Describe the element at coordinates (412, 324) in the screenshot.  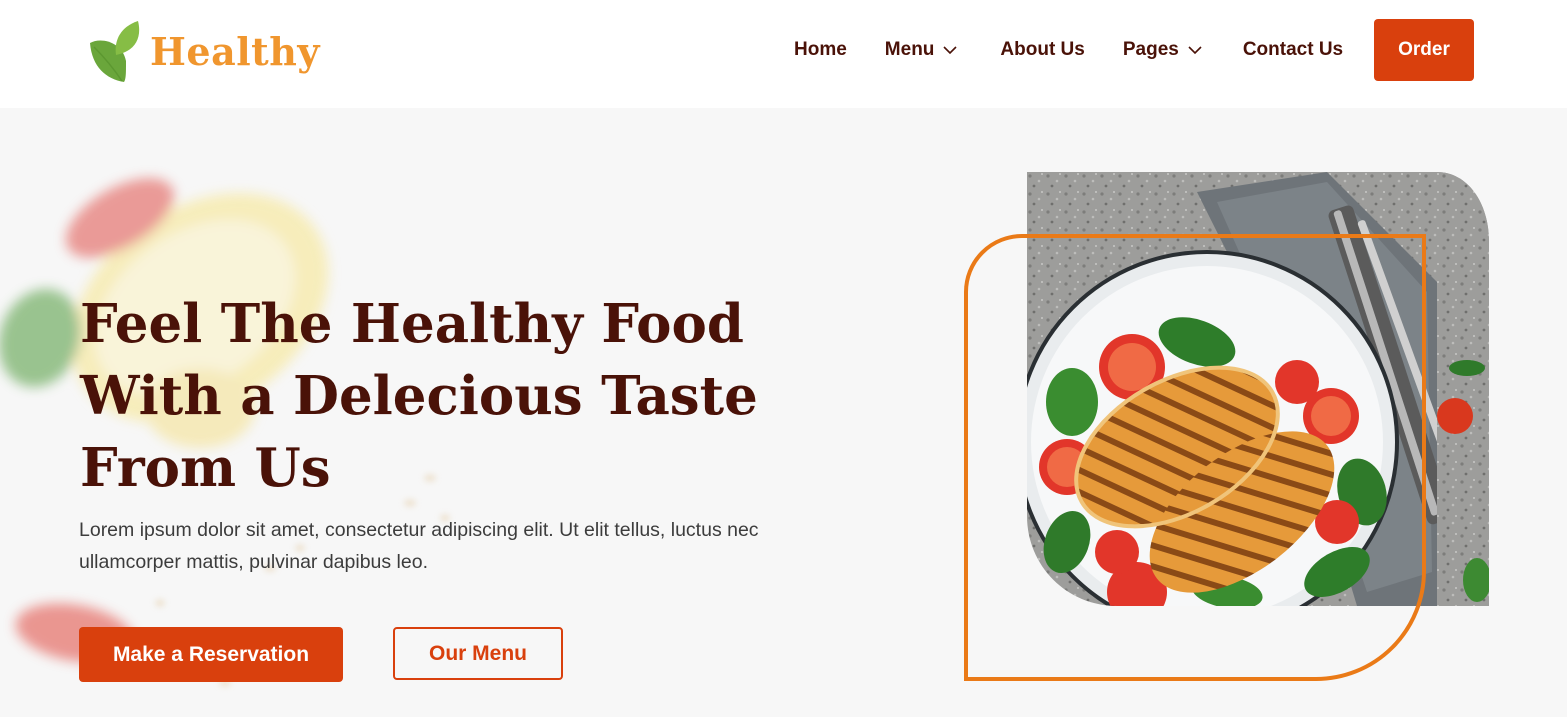
I see `hero-title-line: Feel The Healthy Food` at that location.